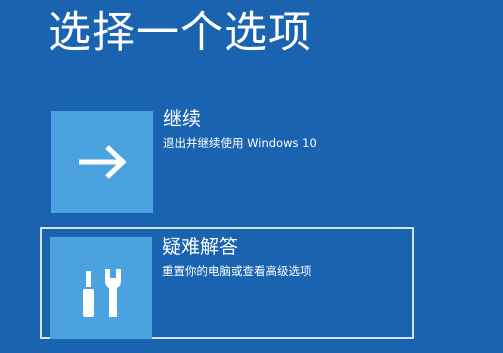 The height and width of the screenshot is (353, 503). I want to click on troubleshoot-description: 重置你的电脑或查看高级选项, so click(237, 271).